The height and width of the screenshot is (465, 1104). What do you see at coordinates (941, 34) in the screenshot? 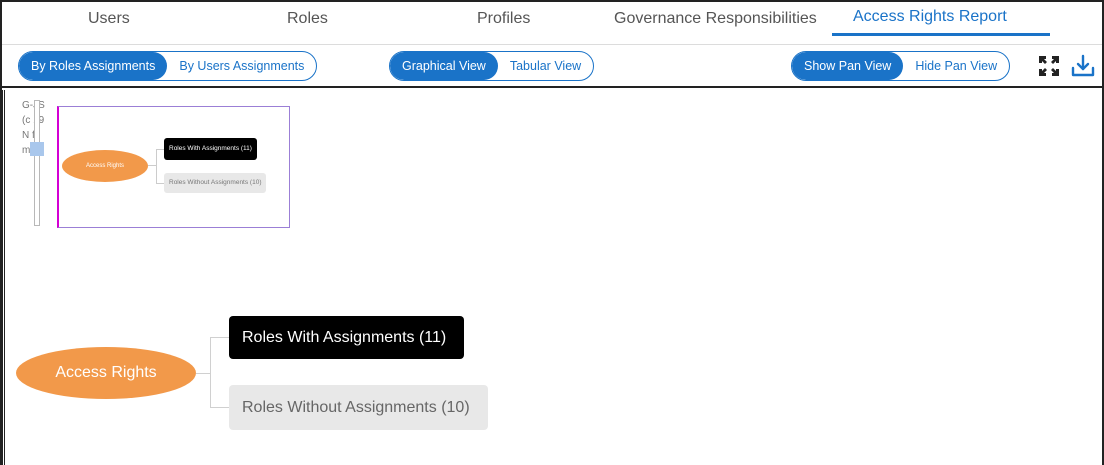
I see `active-tab-indicator` at bounding box center [941, 34].